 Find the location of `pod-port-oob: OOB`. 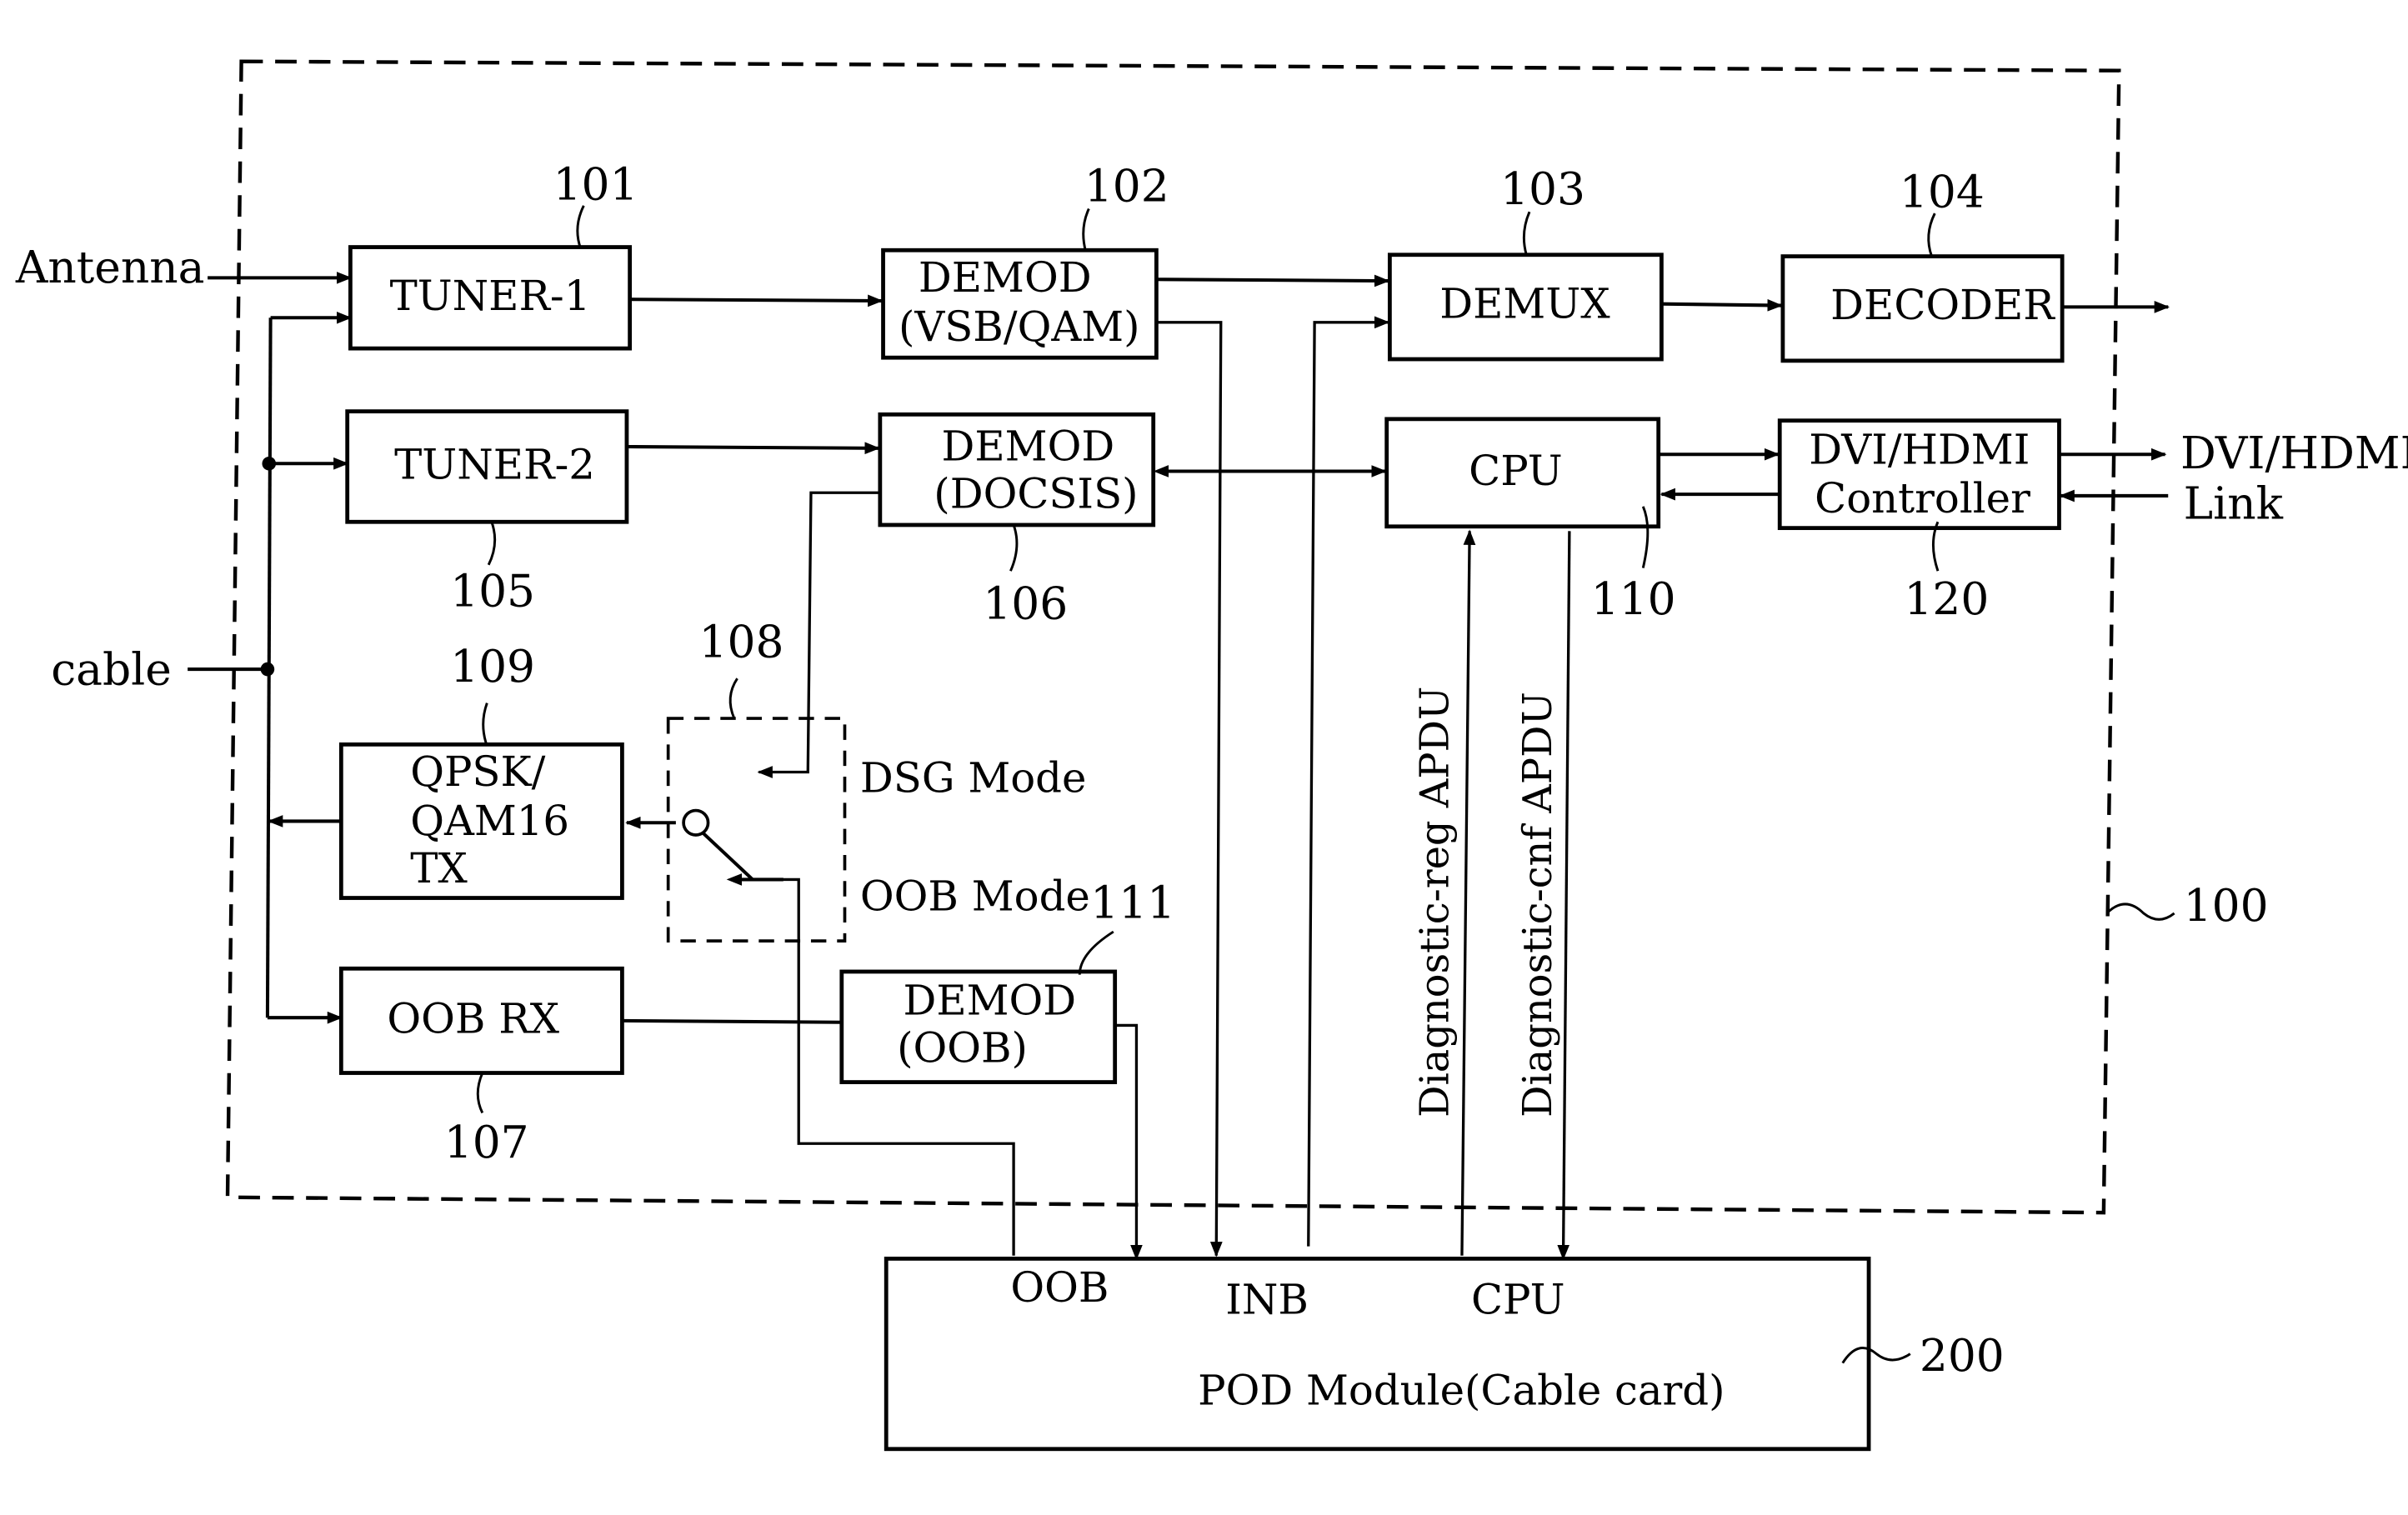

pod-port-oob: OOB is located at coordinates (1059, 1287).